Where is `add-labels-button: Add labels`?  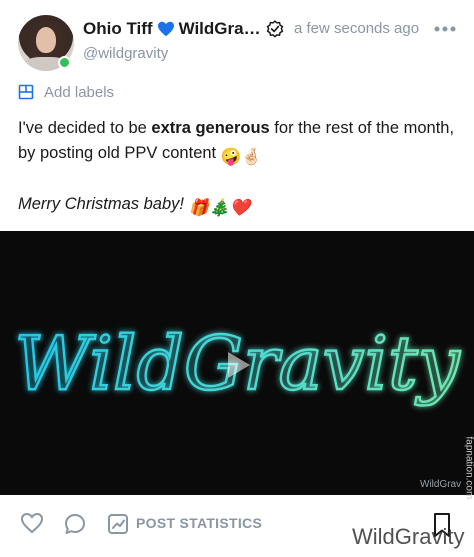 add-labels-button: Add labels is located at coordinates (66, 92).